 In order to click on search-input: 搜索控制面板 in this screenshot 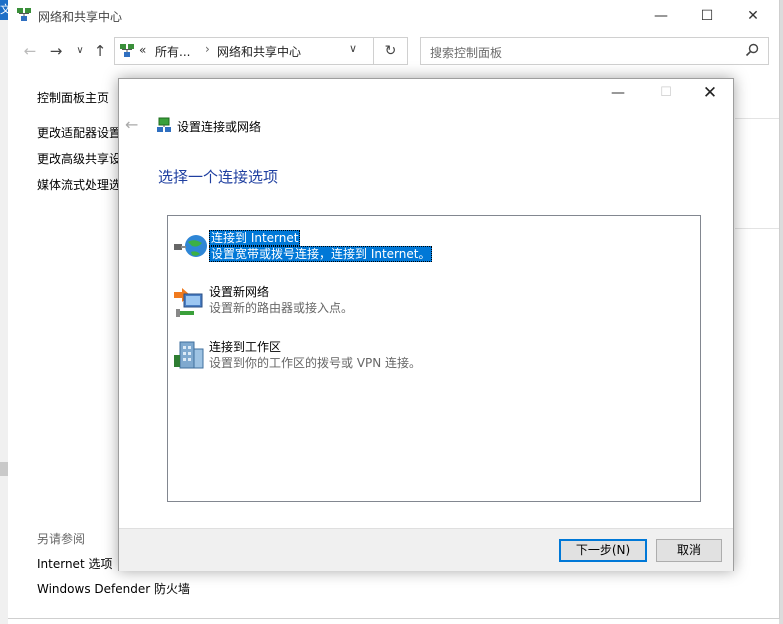, I will do `click(594, 51)`.